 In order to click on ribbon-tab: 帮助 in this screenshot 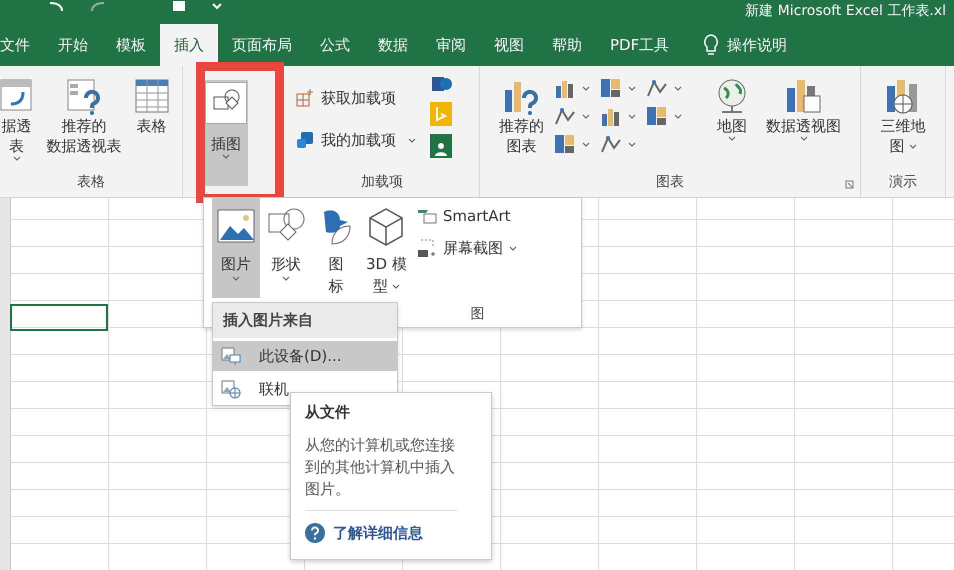, I will do `click(567, 45)`.